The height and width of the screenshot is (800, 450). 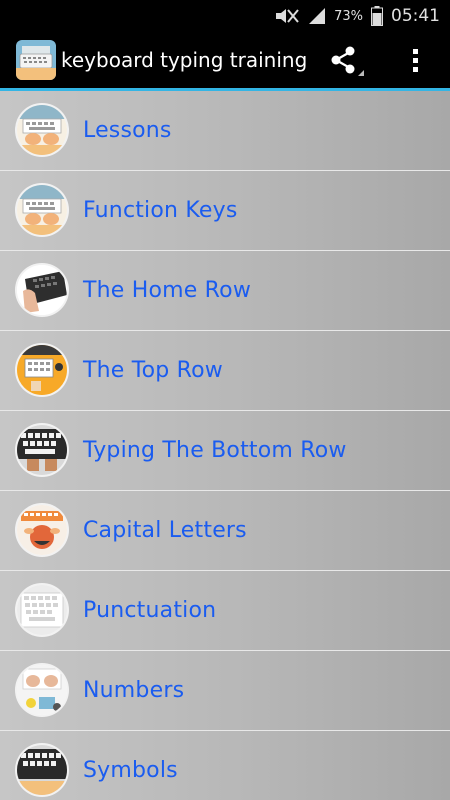 I want to click on white-keyboard-icon, so click(x=42, y=610).